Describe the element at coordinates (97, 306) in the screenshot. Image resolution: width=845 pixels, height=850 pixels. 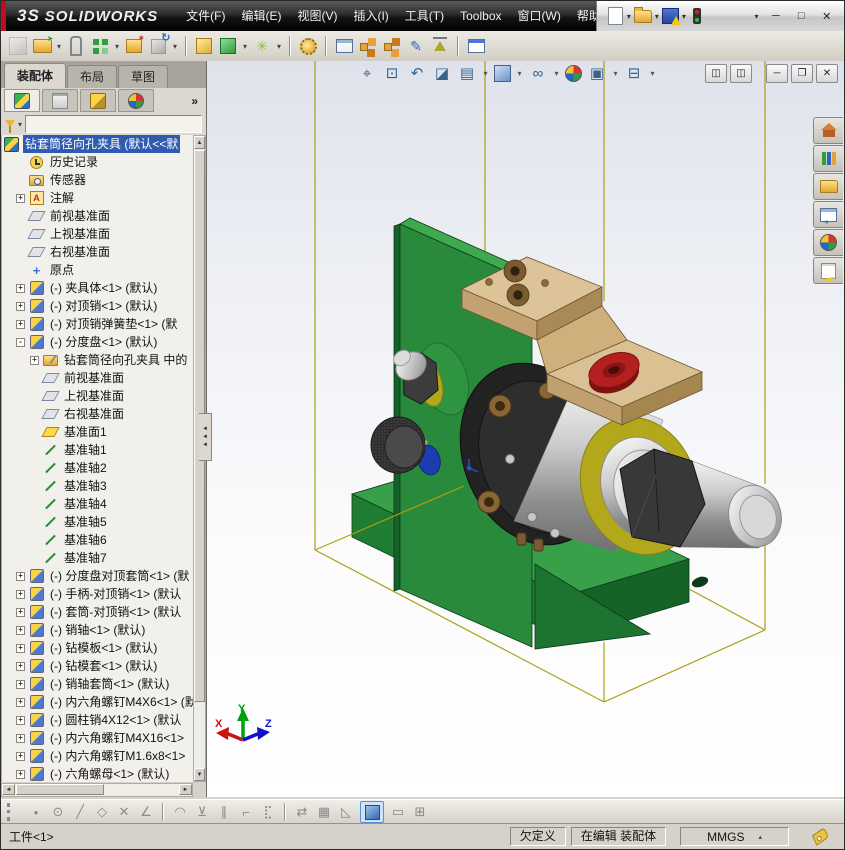
I see `tree-item: + (-) 对顶销<1> (默认)` at that location.